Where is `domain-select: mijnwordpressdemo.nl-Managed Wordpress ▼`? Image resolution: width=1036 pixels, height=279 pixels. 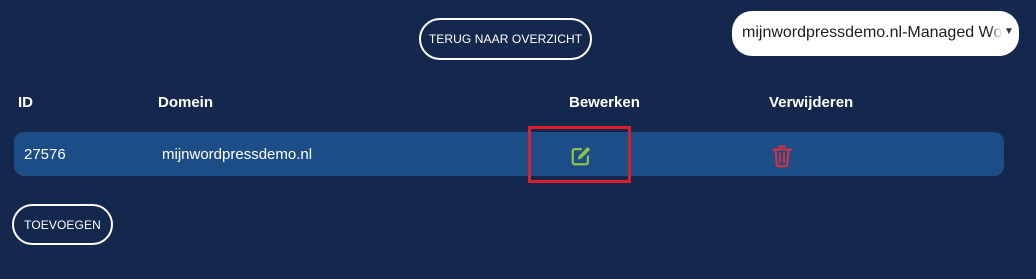 domain-select: mijnwordpressdemo.nl-Managed Wordpress ▼ is located at coordinates (875, 33).